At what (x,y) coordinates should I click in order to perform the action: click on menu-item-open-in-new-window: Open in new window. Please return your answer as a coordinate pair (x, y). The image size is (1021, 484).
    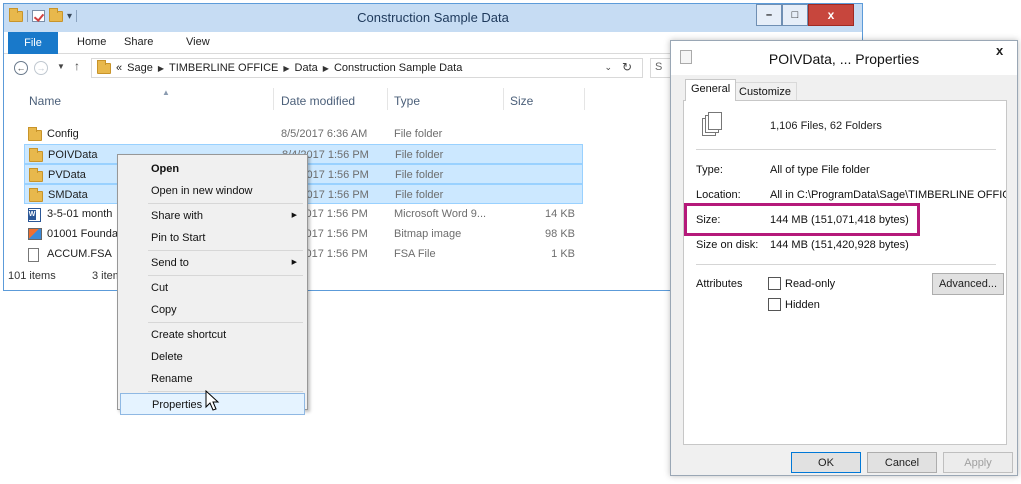
    Looking at the image, I should click on (212, 191).